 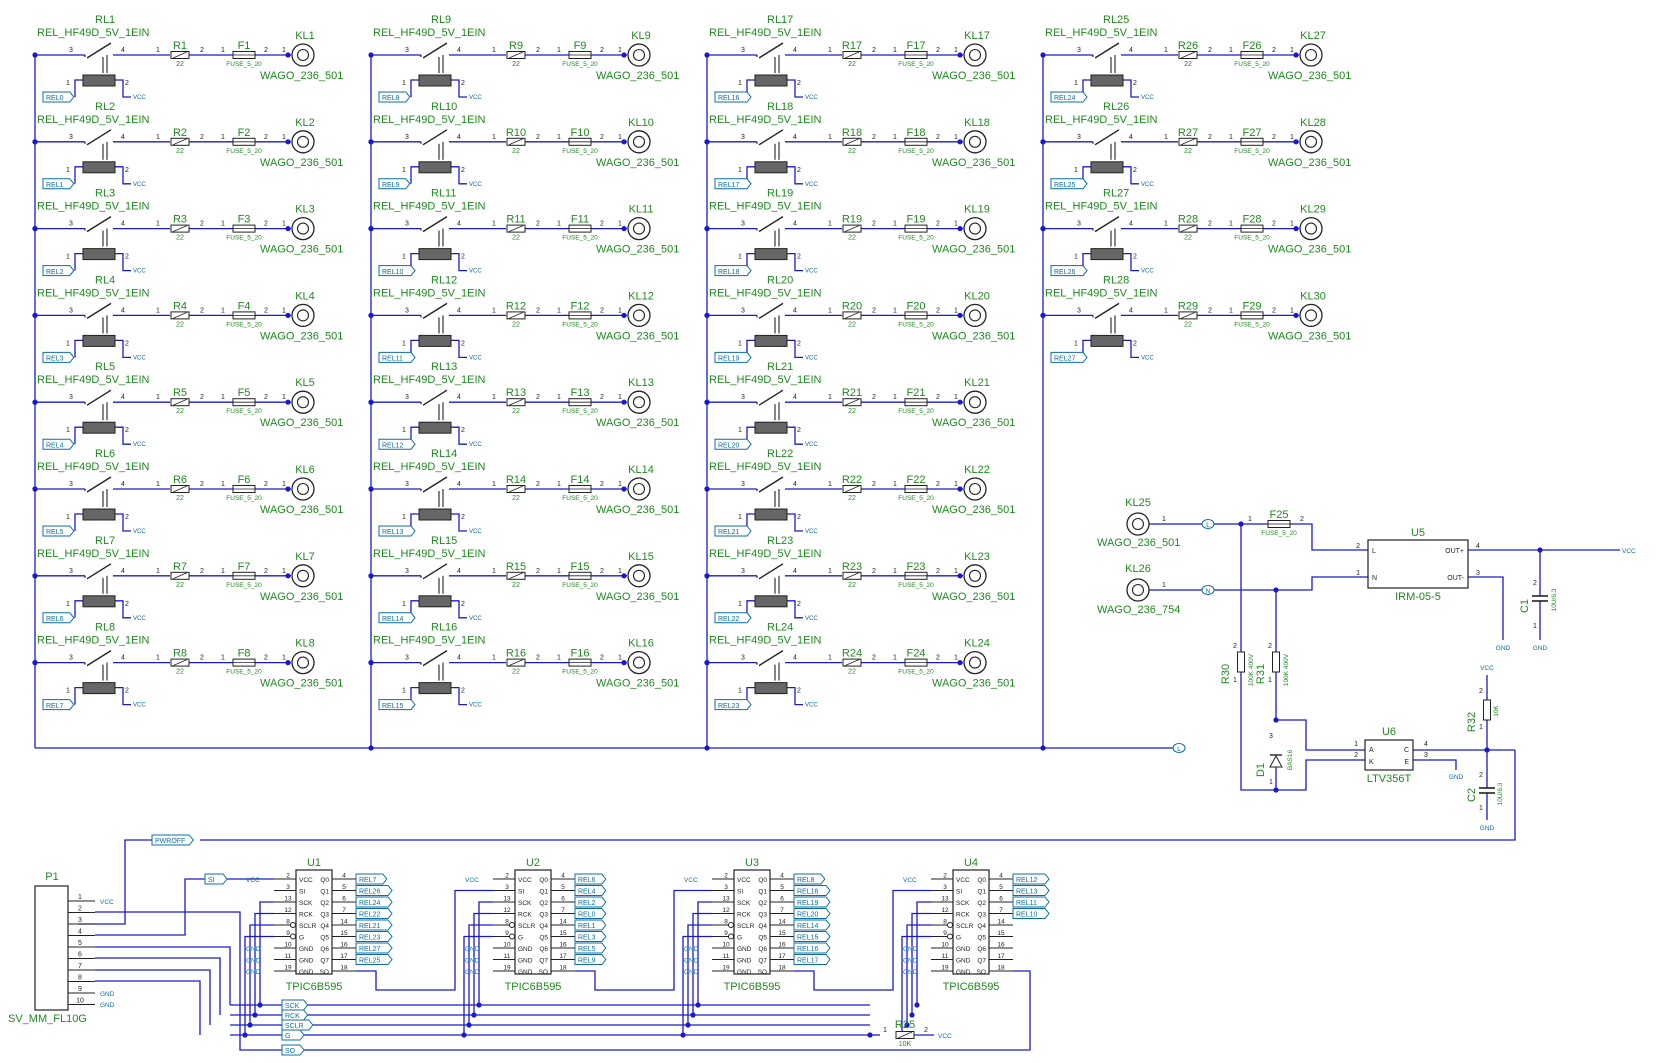 What do you see at coordinates (945, 899) in the screenshot?
I see `shift-reg-u4-num-13: 13` at bounding box center [945, 899].